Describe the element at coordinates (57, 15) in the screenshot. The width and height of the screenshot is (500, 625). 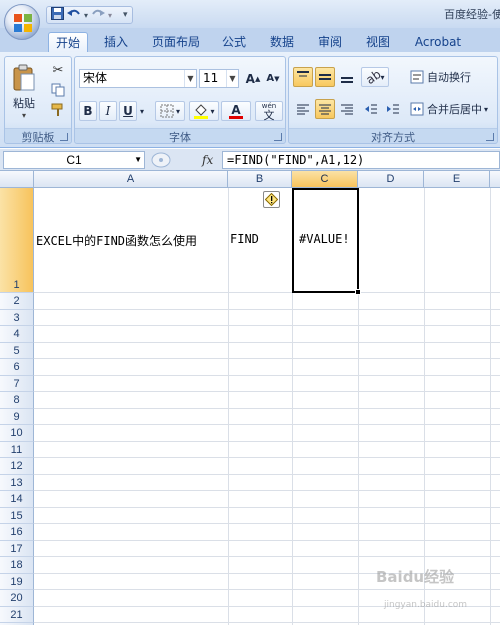
I see `save-icon` at that location.